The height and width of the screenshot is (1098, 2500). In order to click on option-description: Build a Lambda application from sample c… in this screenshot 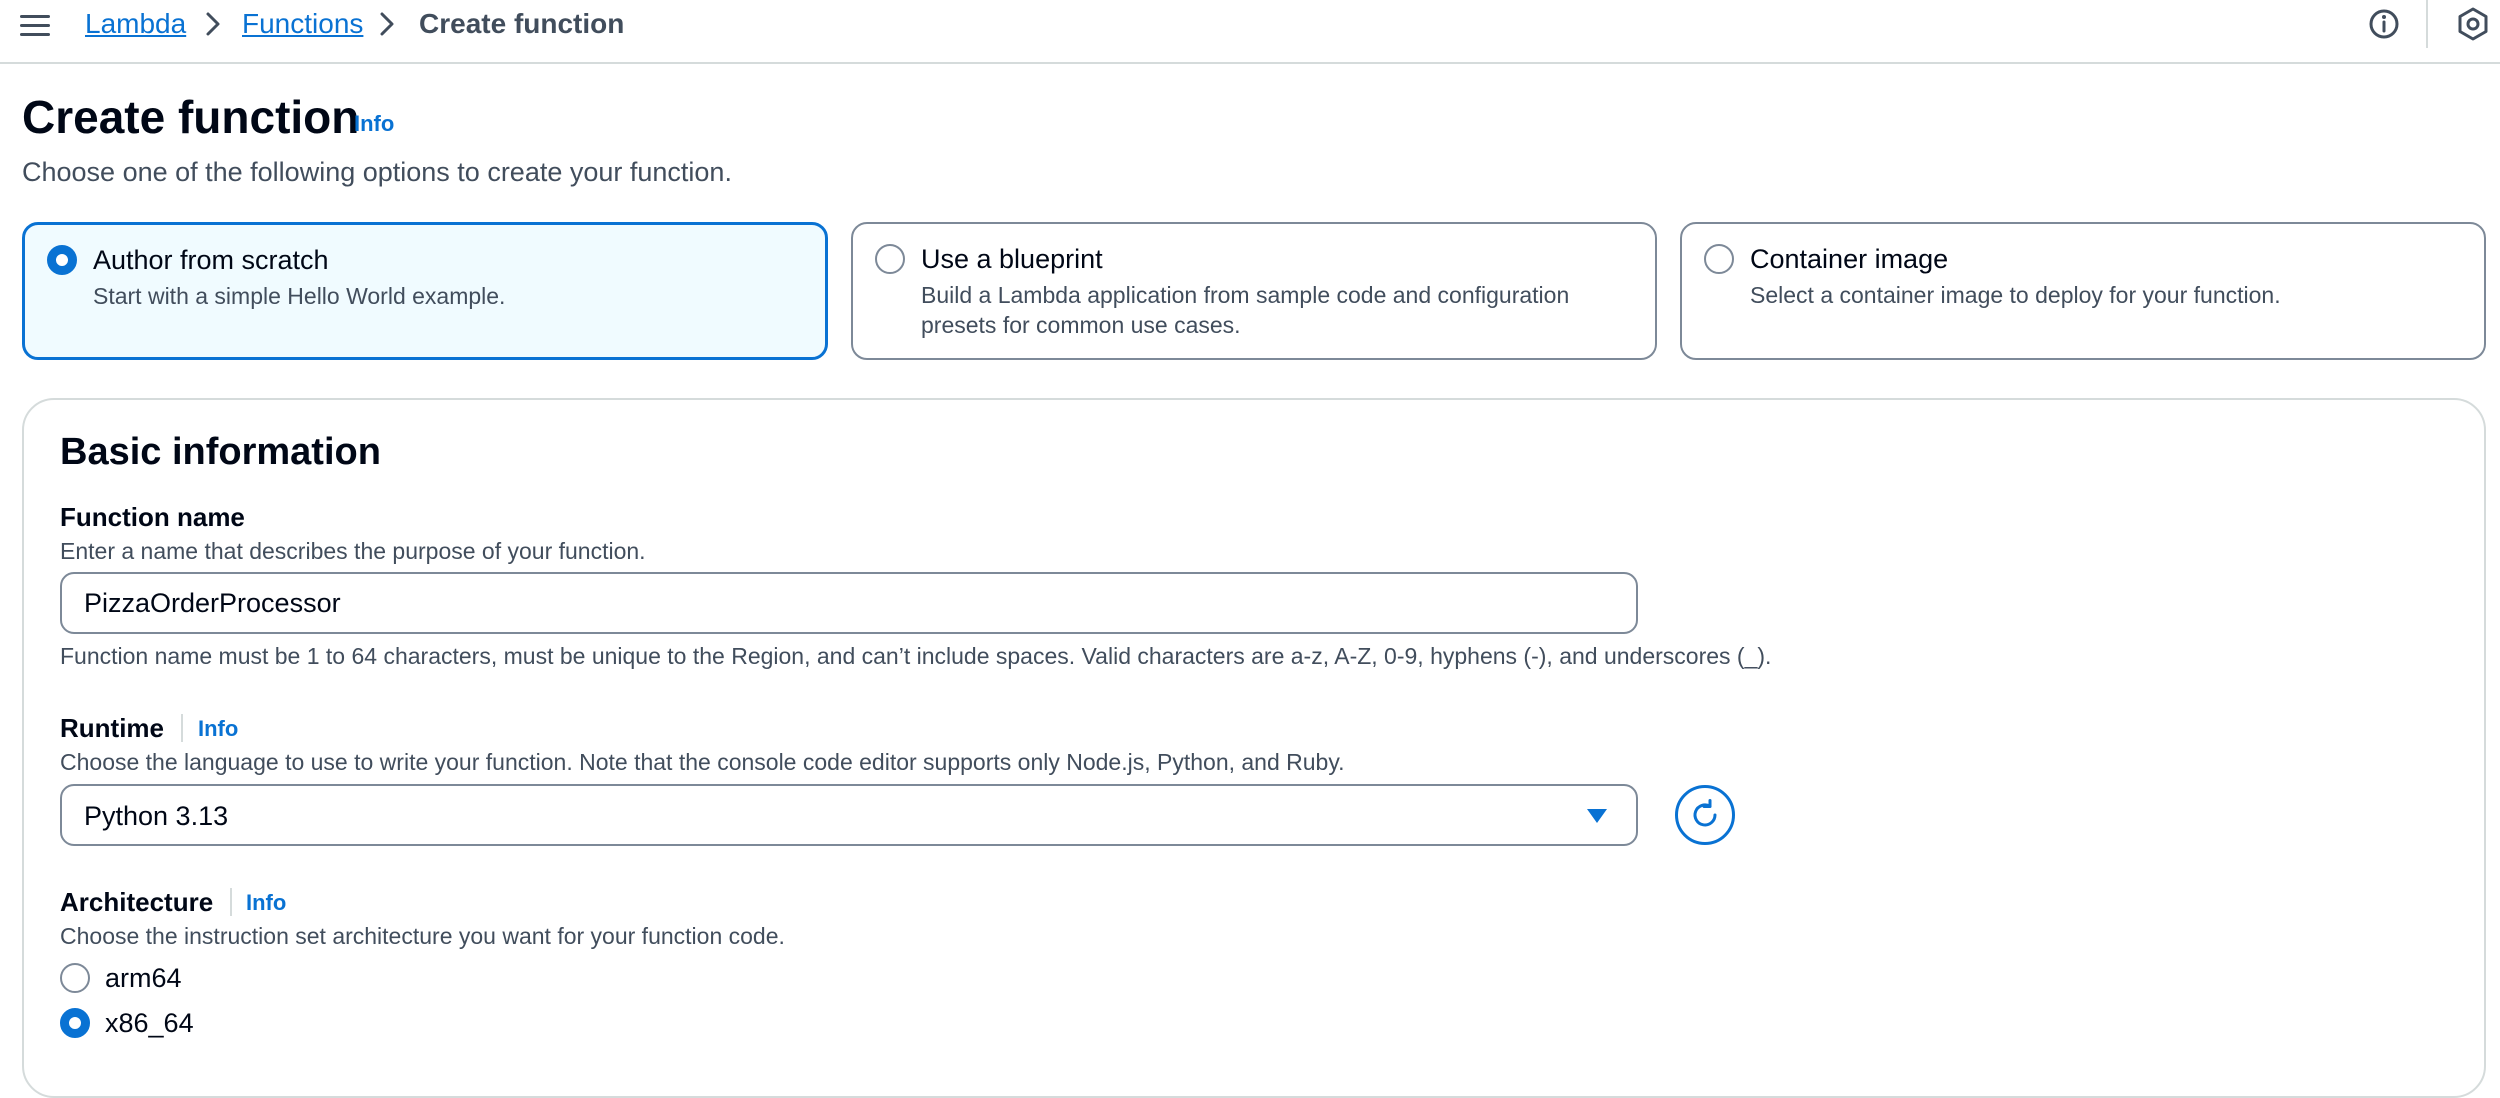, I will do `click(1245, 310)`.